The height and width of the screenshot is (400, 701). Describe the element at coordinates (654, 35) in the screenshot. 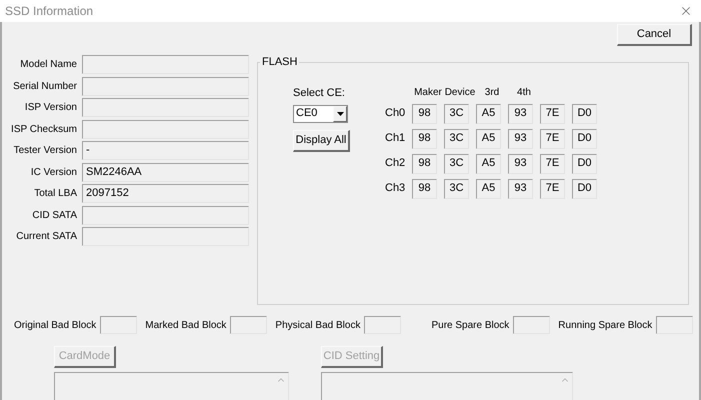

I see `cancel-button: Cancel` at that location.